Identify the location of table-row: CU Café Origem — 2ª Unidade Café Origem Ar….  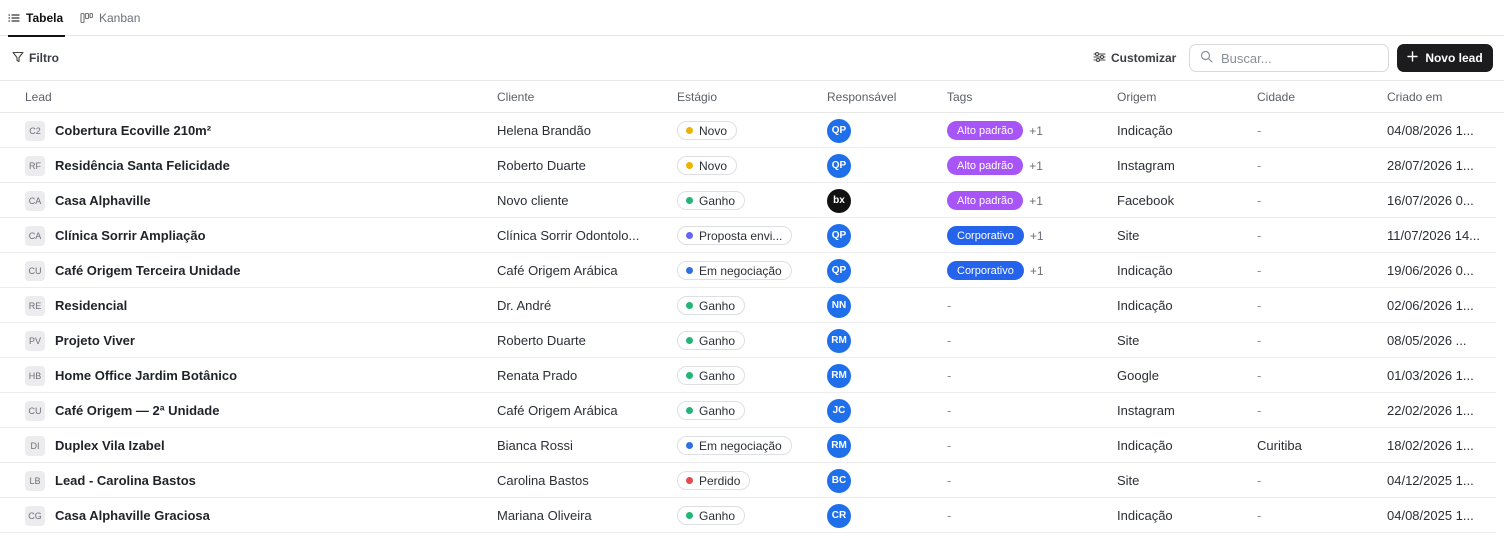
(748, 410).